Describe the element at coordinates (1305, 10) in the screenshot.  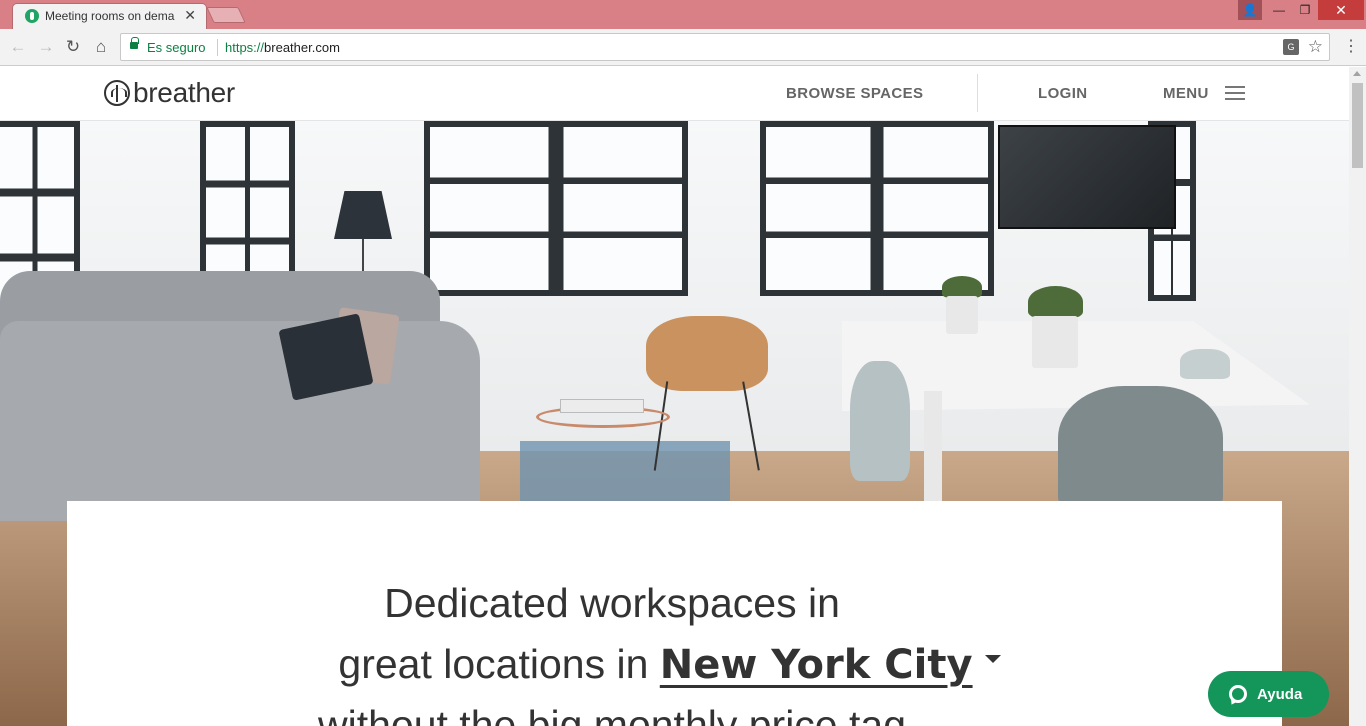
I see `maximize-button: ❐` at that location.